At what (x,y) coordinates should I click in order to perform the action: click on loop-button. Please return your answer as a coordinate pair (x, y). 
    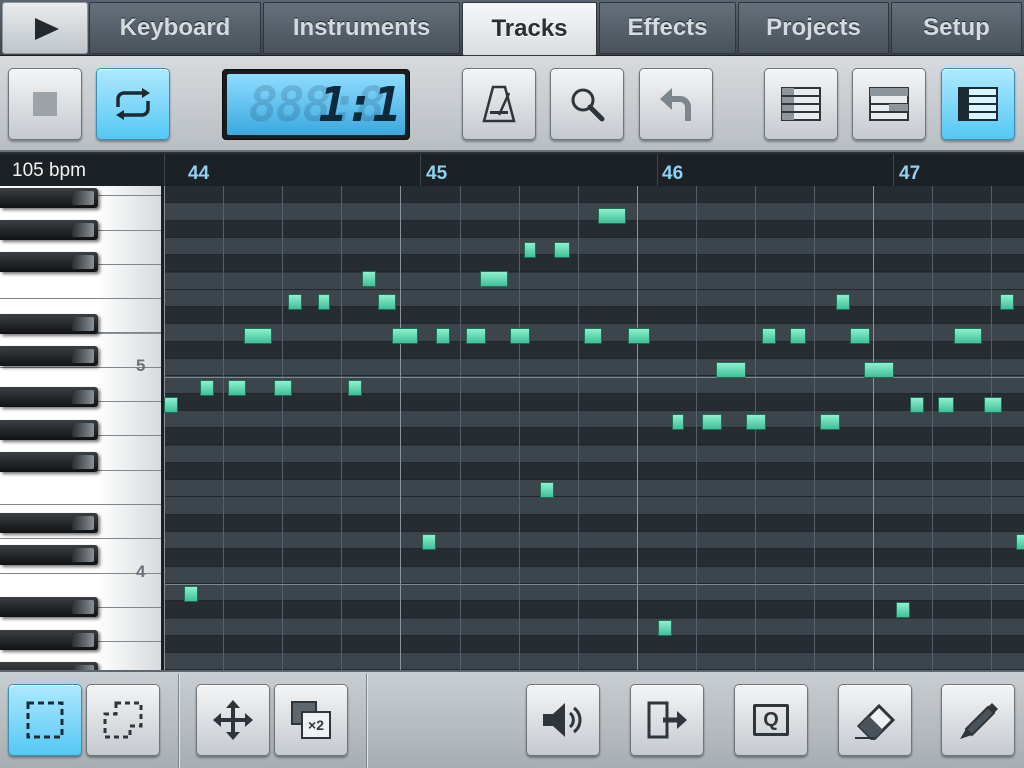
    Looking at the image, I should click on (133, 104).